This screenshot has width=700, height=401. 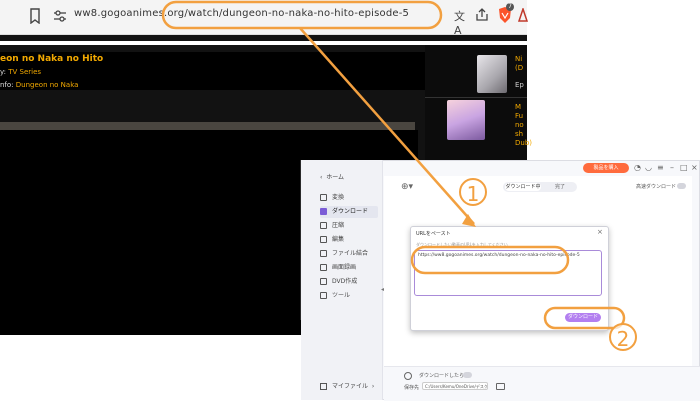 I want to click on dvd-icon, so click(x=323, y=281).